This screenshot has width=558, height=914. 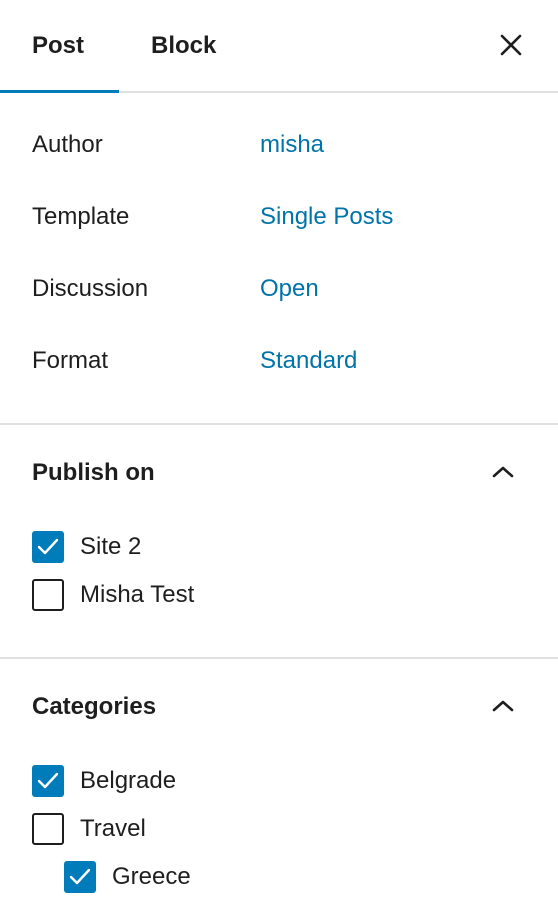 I want to click on publish-misha-test: Misha Test, so click(x=113, y=595).